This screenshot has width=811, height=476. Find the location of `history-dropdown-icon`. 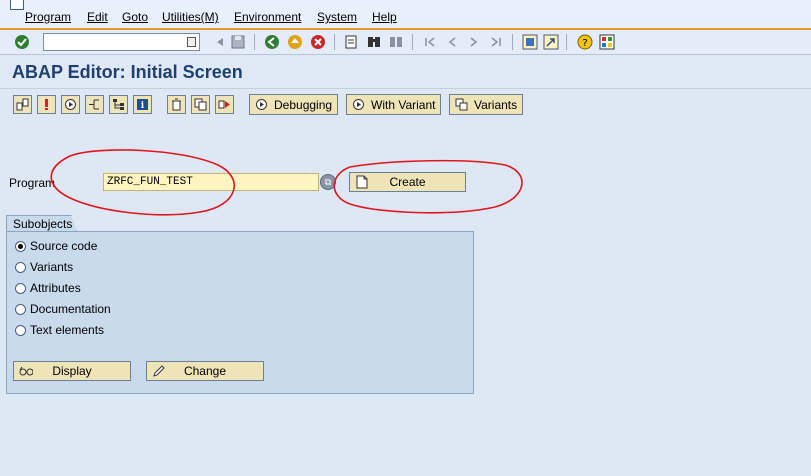

history-dropdown-icon is located at coordinates (191, 42).